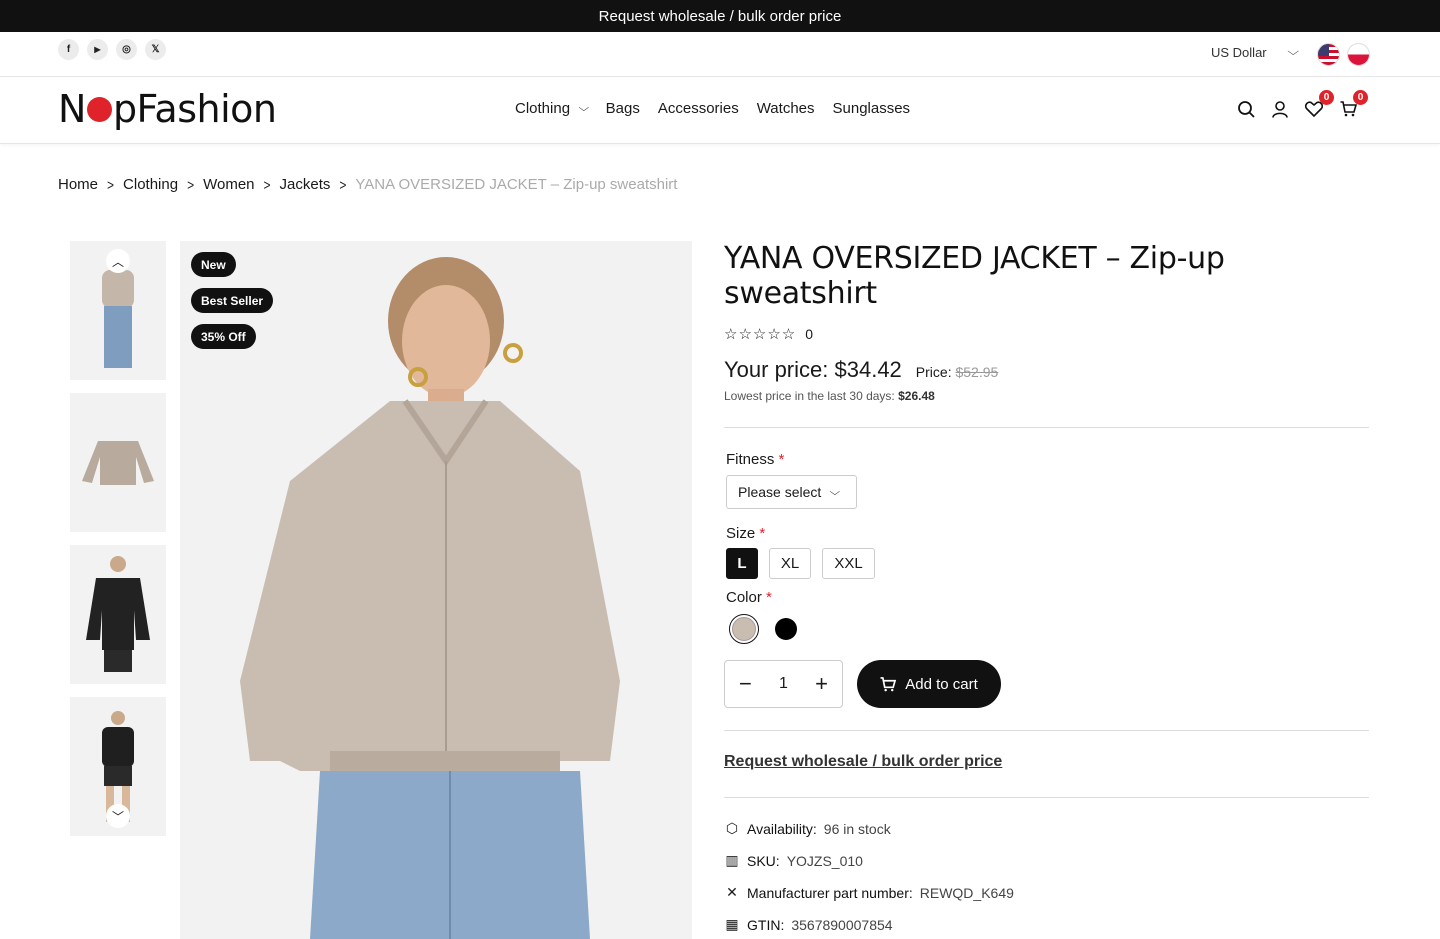 This screenshot has width=1440, height=939. Describe the element at coordinates (150, 184) in the screenshot. I see `breadcrumb-clothing: Clothing` at that location.